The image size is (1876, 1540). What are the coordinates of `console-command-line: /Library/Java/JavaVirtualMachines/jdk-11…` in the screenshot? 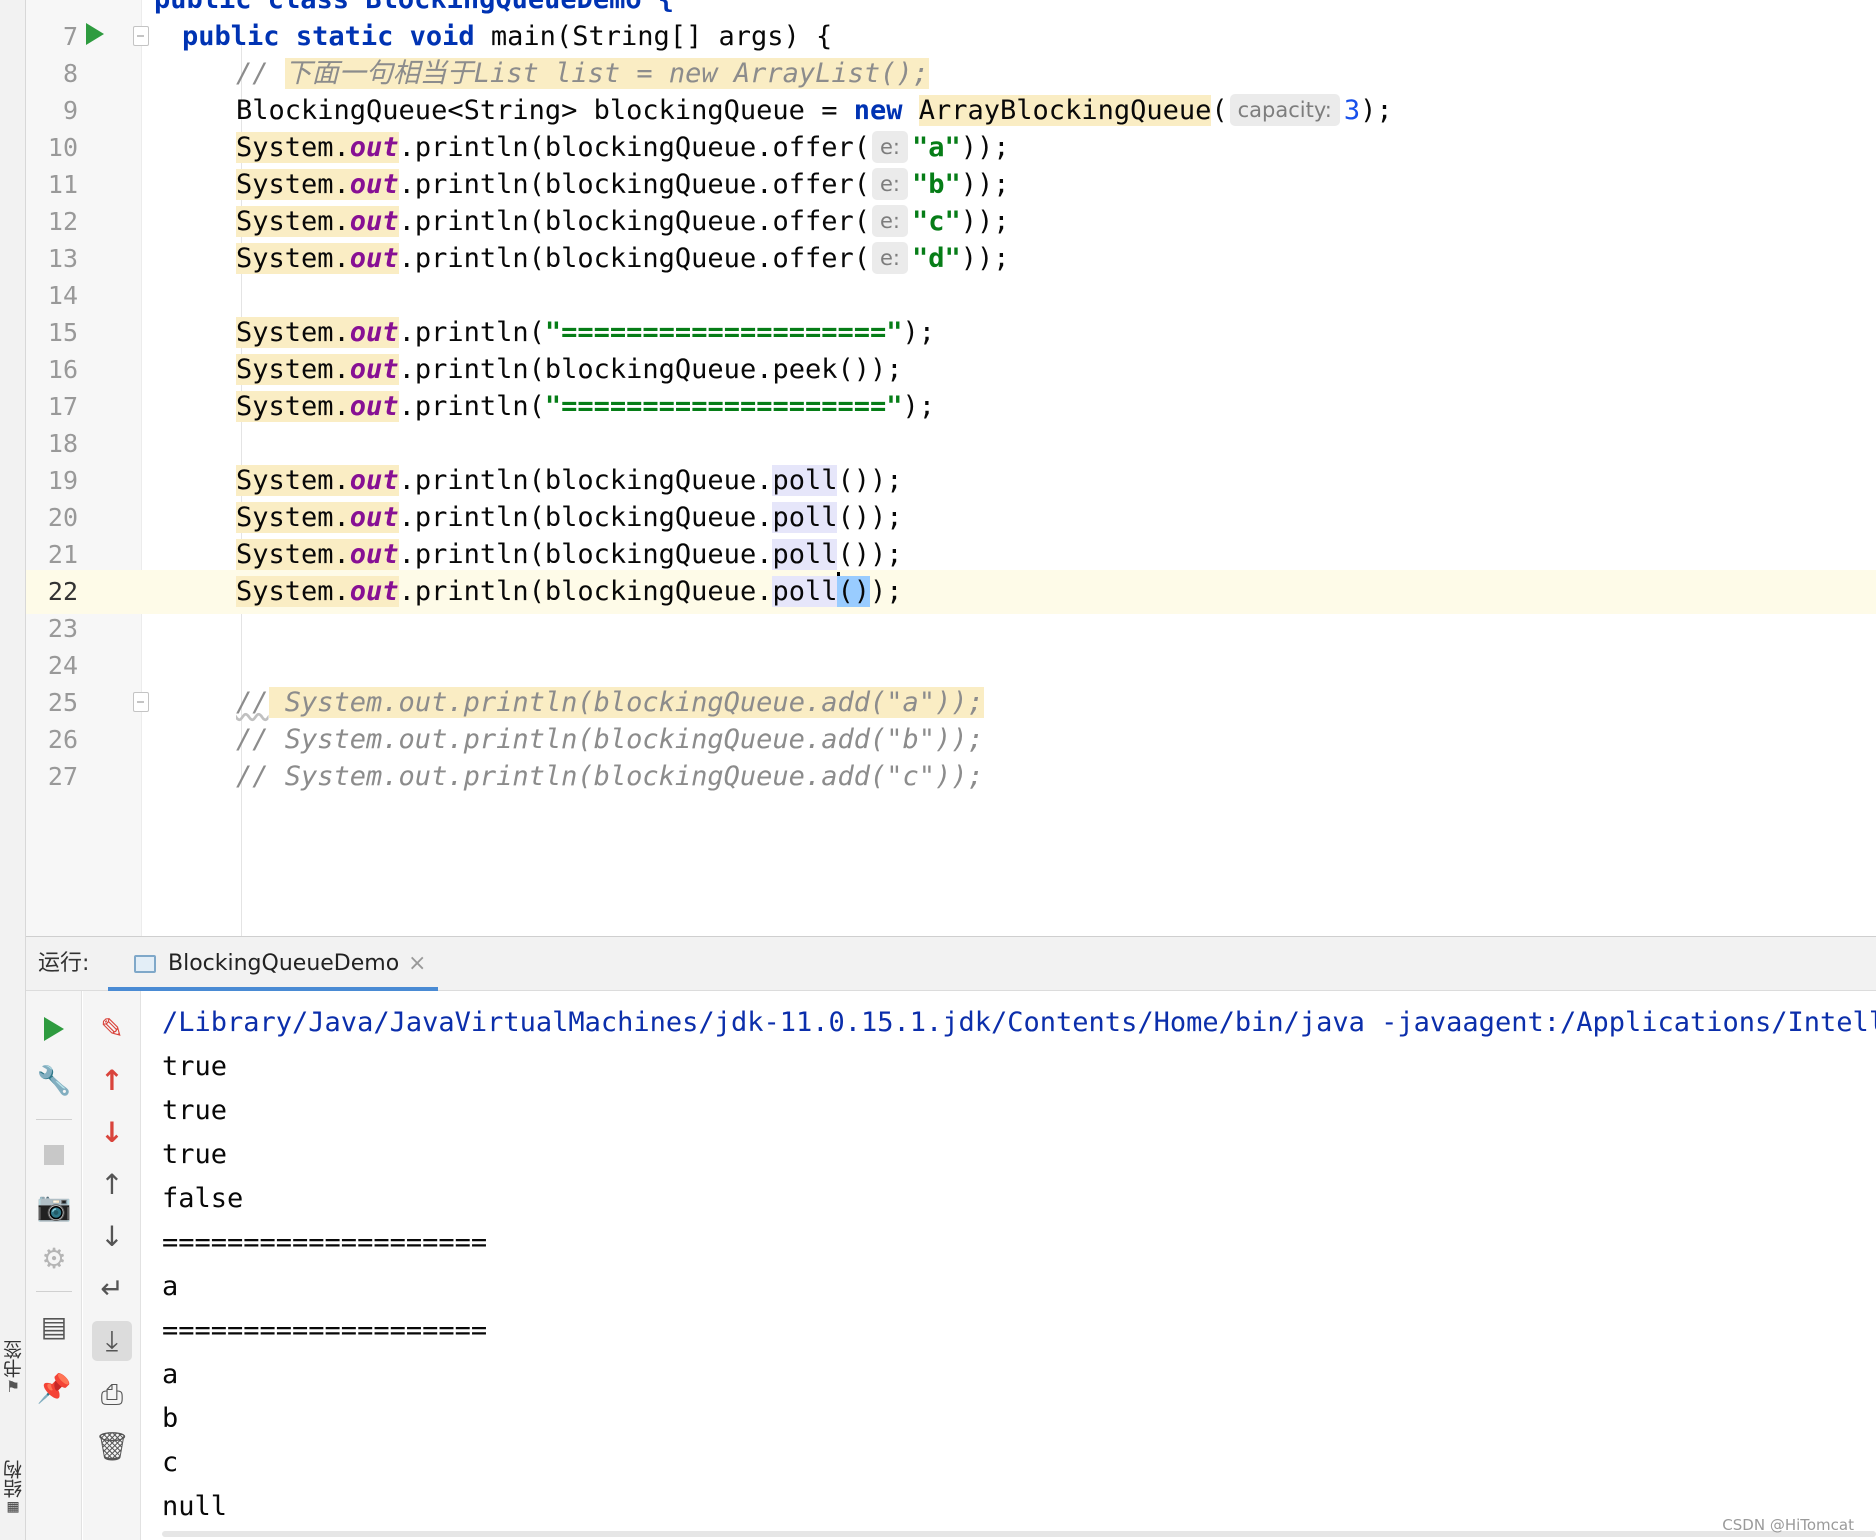 It's located at (1019, 1022).